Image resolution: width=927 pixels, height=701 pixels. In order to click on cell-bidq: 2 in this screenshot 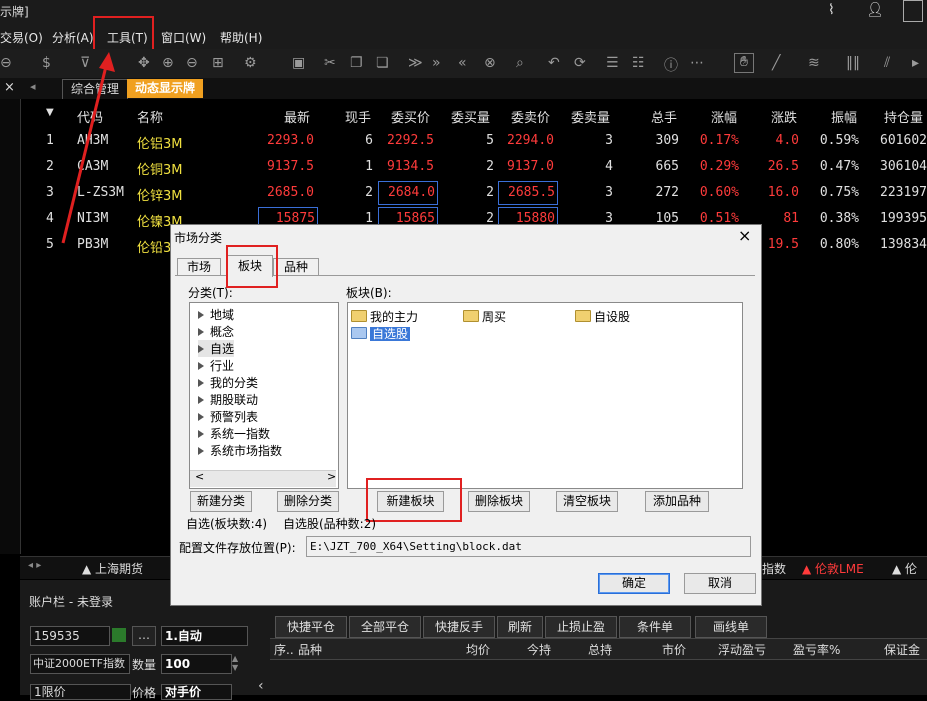, I will do `click(467, 166)`.